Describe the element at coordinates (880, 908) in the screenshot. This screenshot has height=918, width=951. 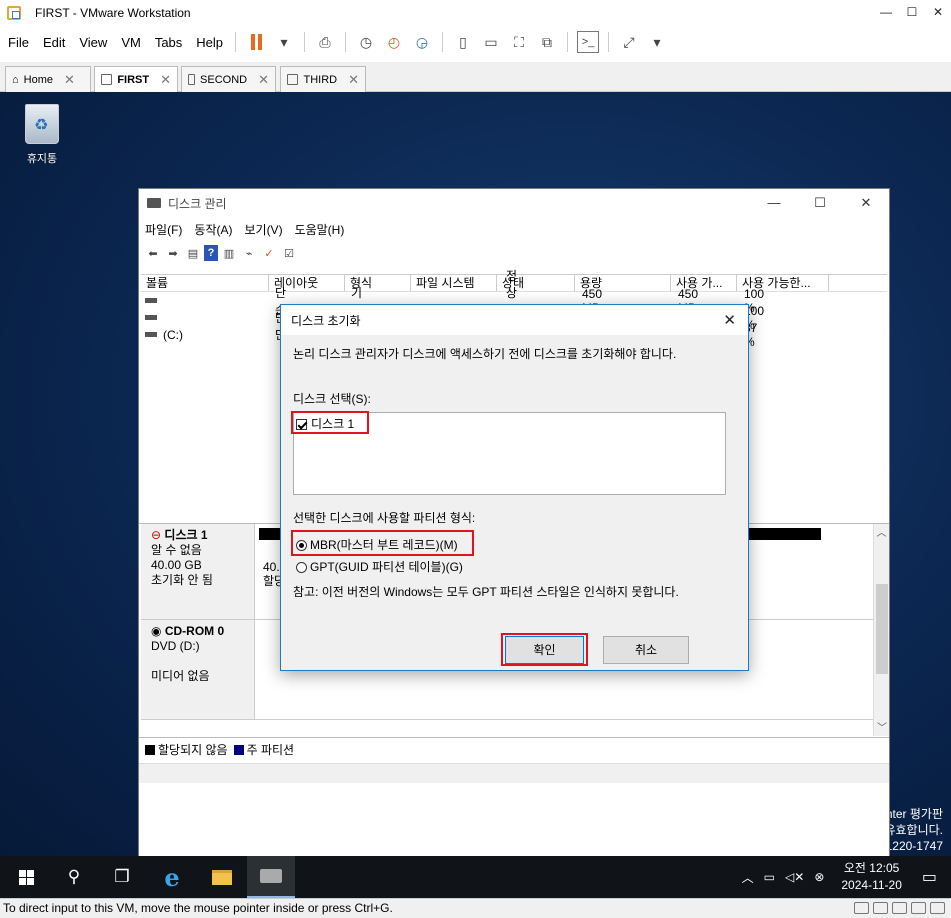
I see `cd-drive-icon` at that location.